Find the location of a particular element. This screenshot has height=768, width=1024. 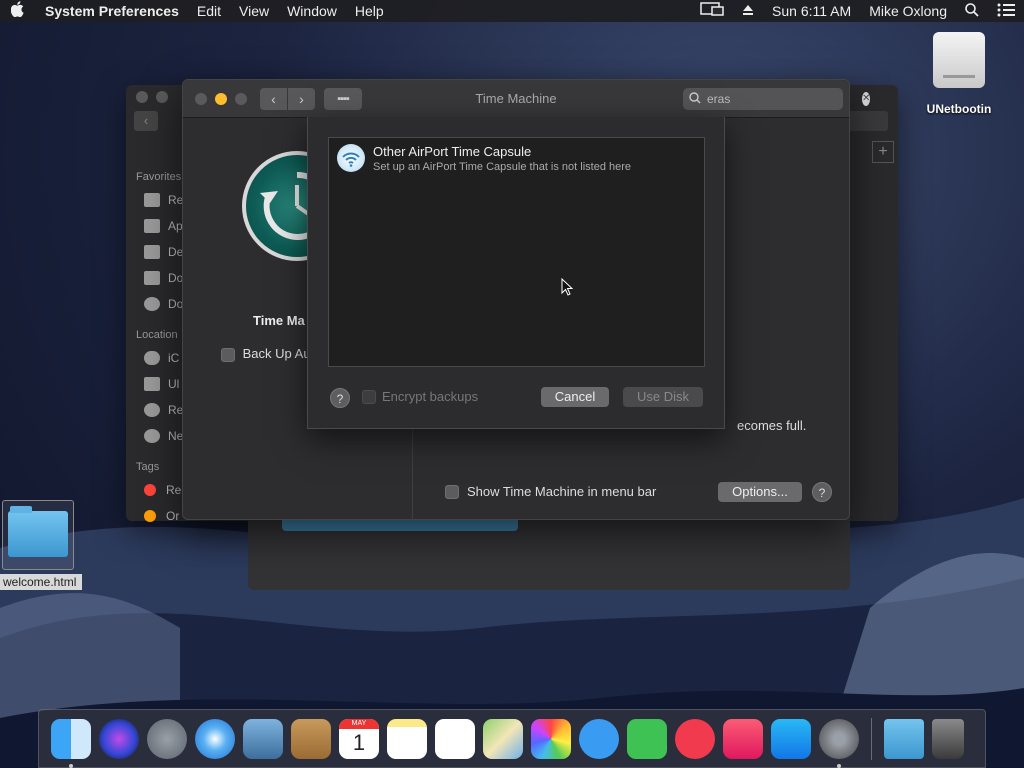

backup-automatically-checkbox is located at coordinates (228, 354).